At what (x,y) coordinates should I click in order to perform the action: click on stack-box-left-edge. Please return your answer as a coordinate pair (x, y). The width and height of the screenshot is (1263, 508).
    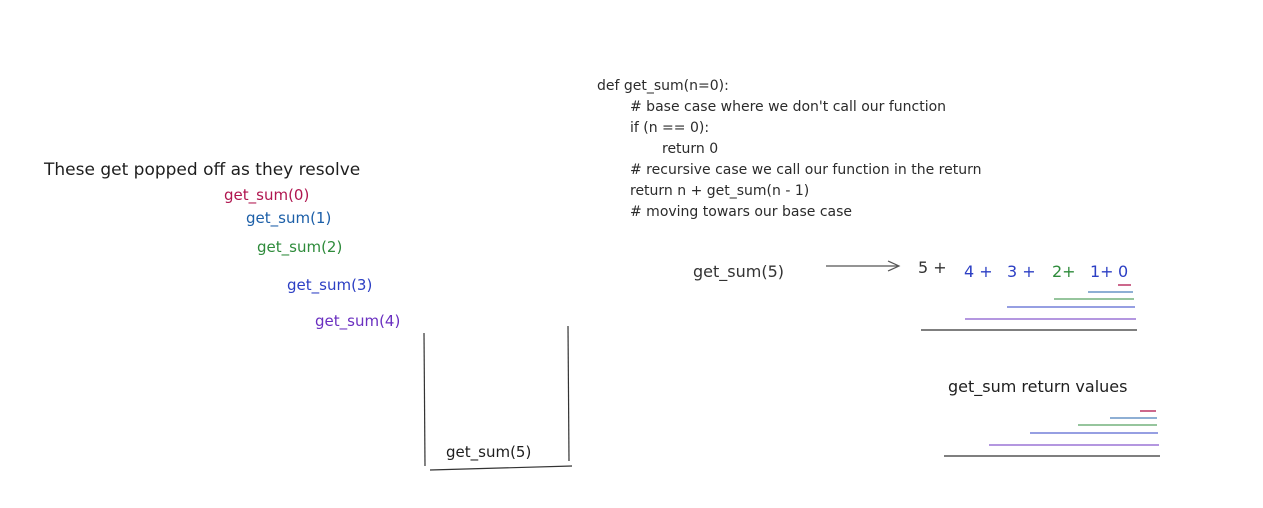
    Looking at the image, I should click on (424, 399).